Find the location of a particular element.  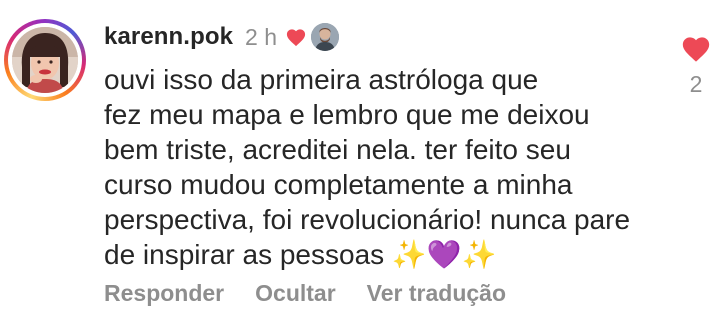

liked-by-author is located at coordinates (312, 37).